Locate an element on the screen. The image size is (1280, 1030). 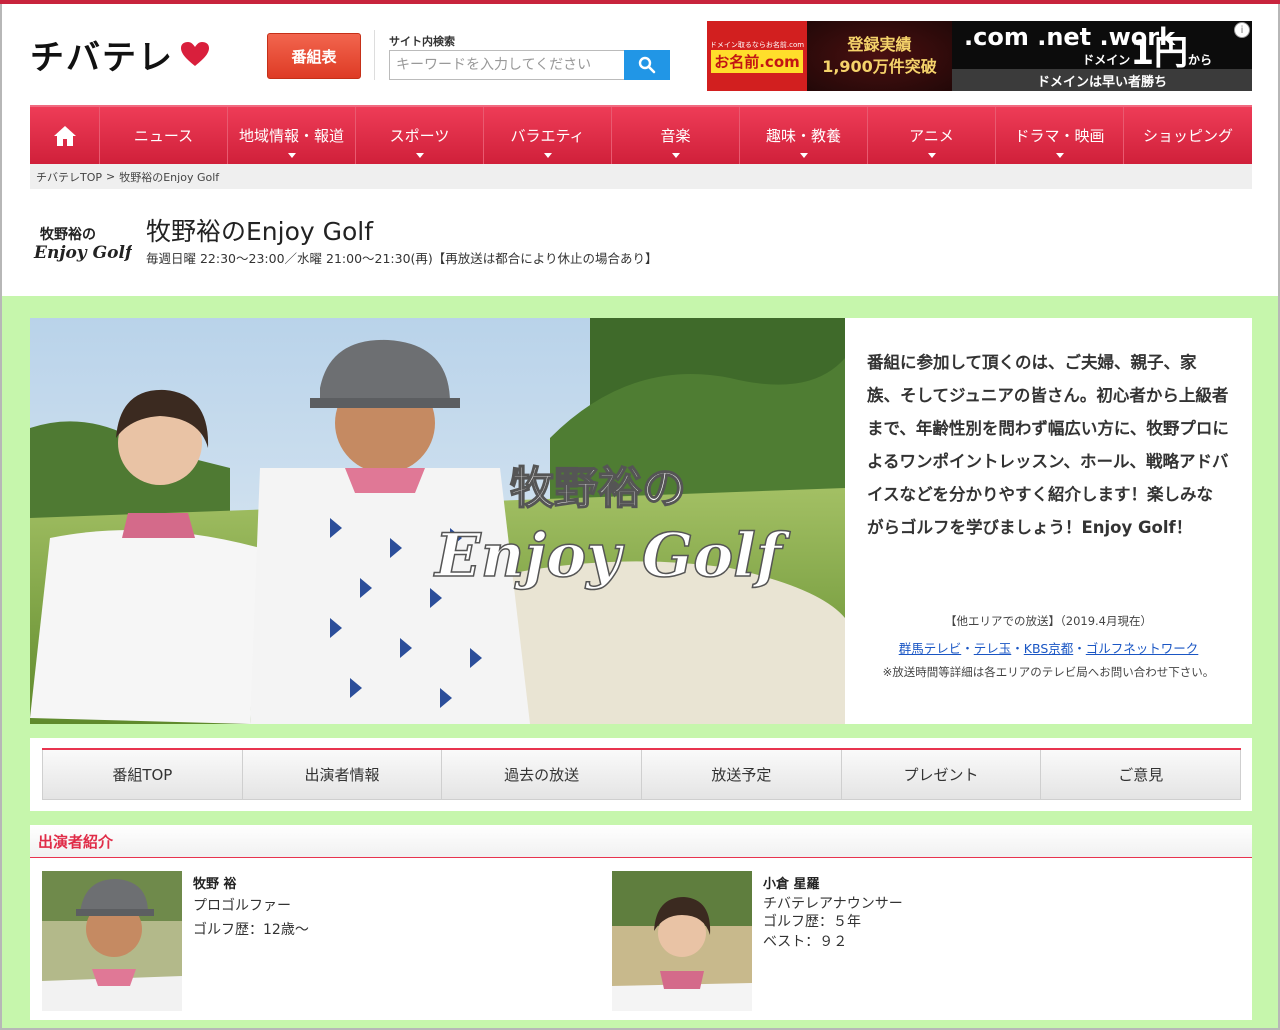
program-tabs-panel: 番組TOP 出演者情報 過去の放送 放送予定 プレゼント ご意見 is located at coordinates (641, 774).